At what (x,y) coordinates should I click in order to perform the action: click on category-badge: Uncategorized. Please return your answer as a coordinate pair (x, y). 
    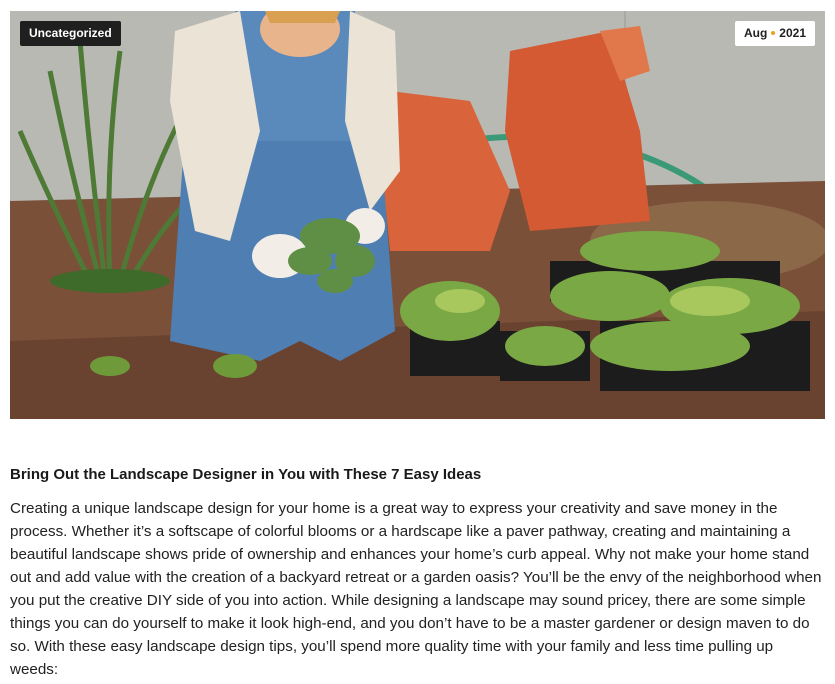
    Looking at the image, I should click on (70, 33).